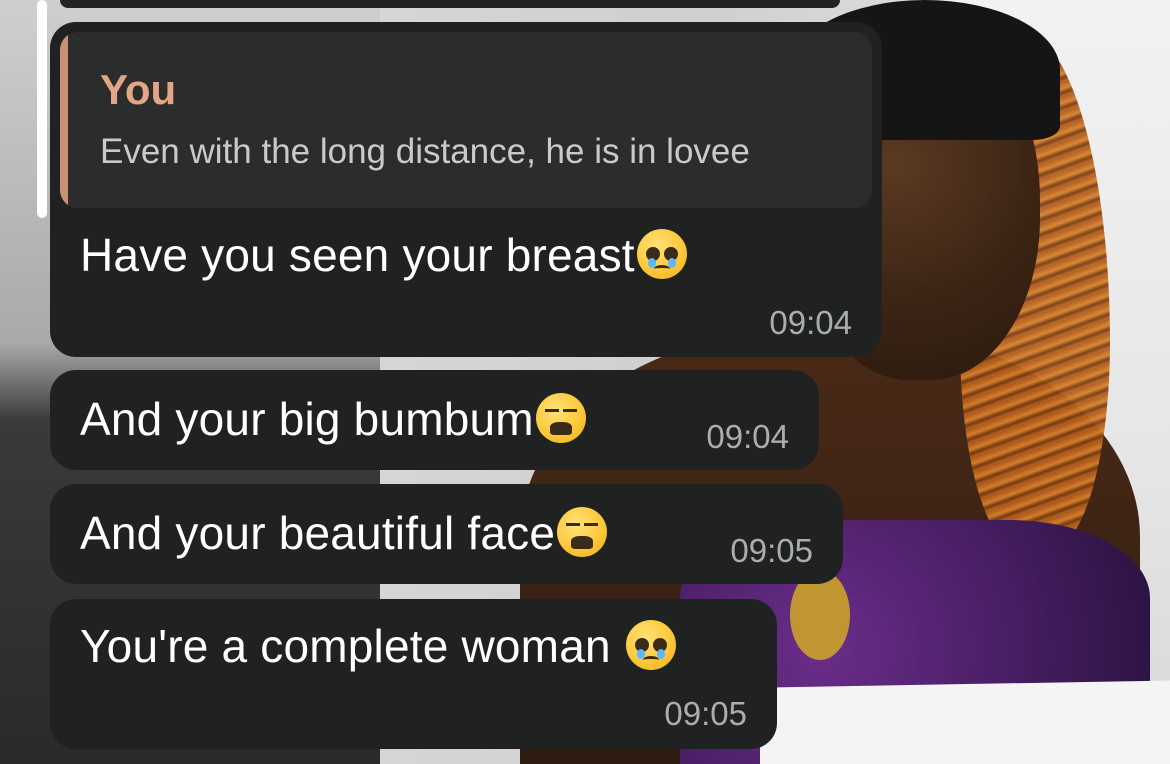 The height and width of the screenshot is (764, 1170). Describe the element at coordinates (450, 4) in the screenshot. I see `previous-message-edge` at that location.